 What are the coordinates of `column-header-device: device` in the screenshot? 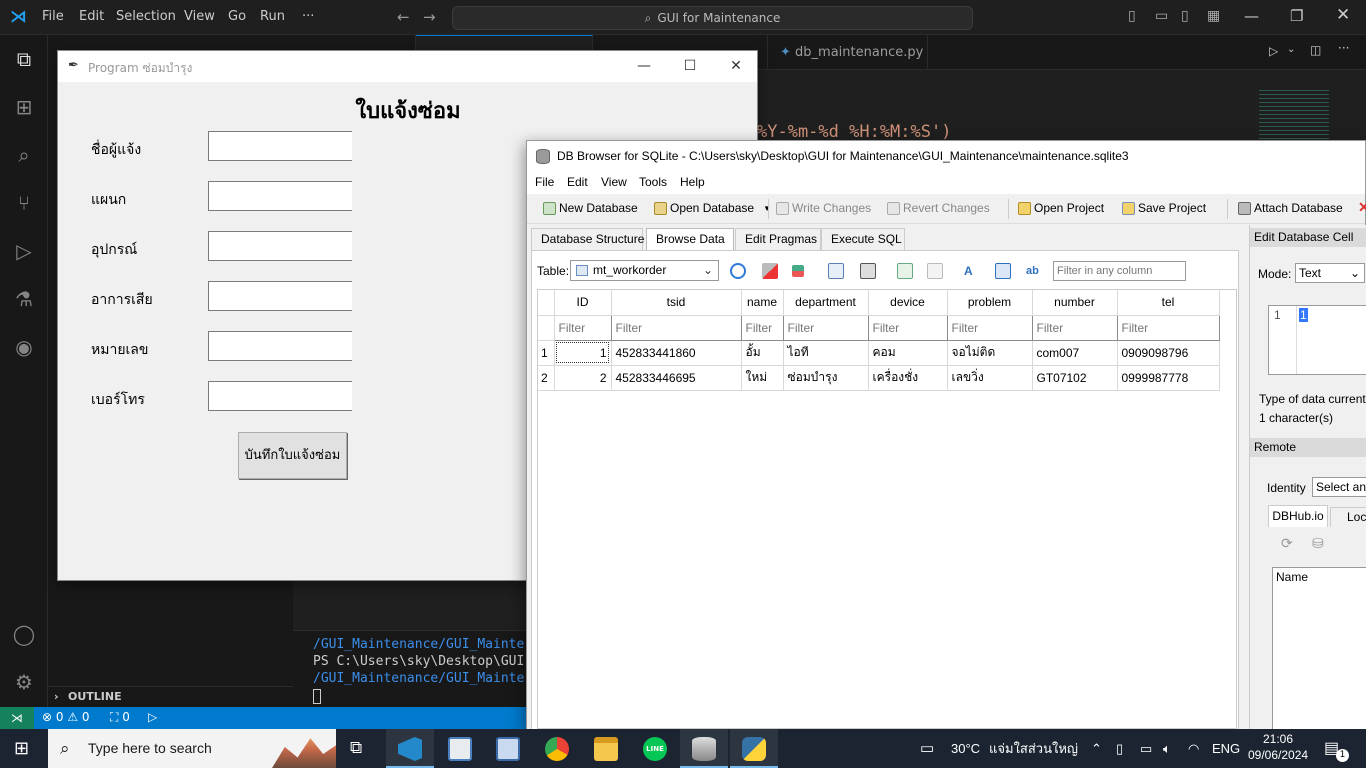 It's located at (908, 303).